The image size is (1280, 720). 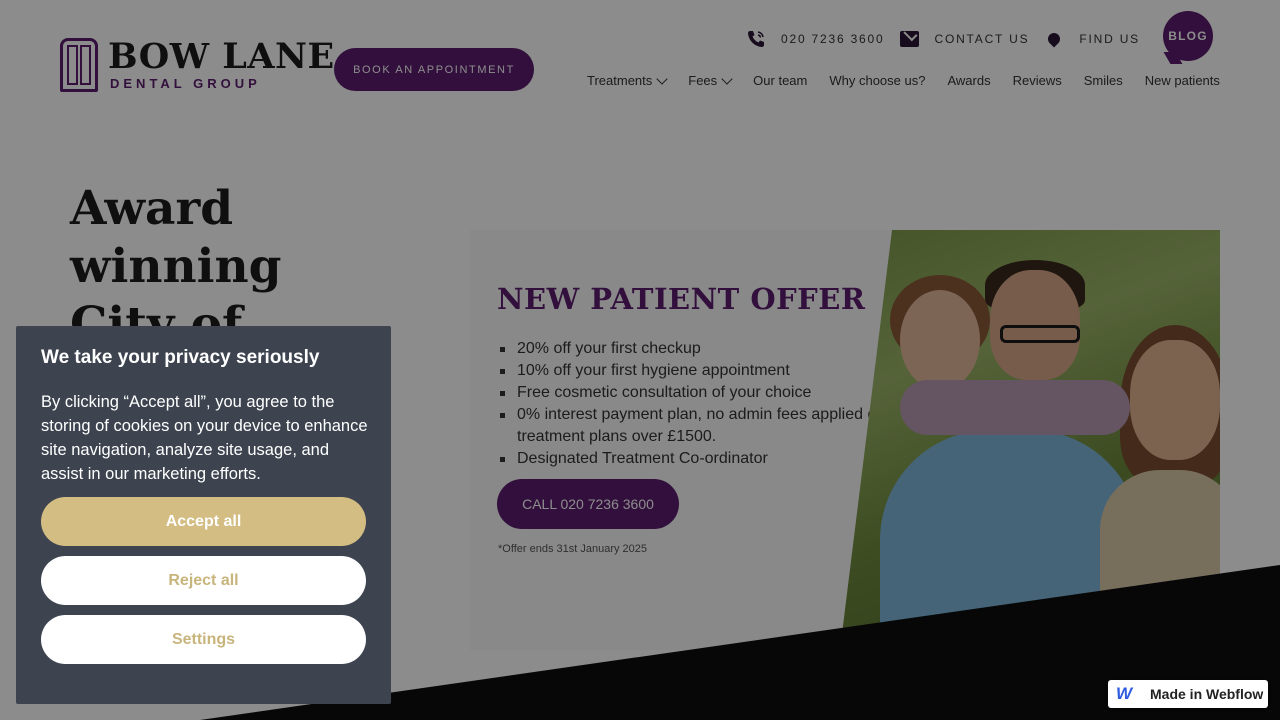 I want to click on cookie-title: We take your privacy seriously, so click(x=180, y=357).